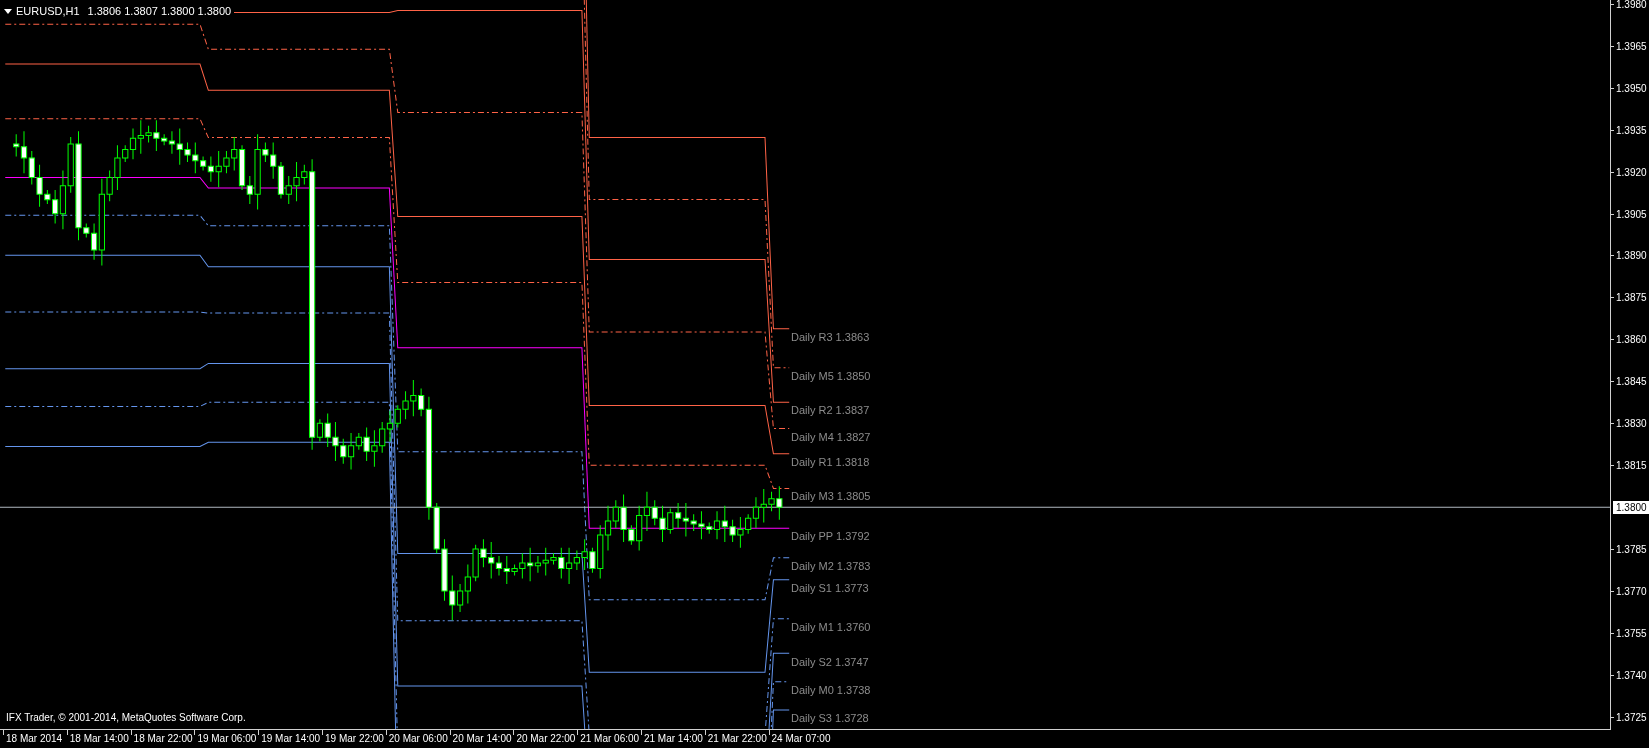 This screenshot has width=1649, height=748. What do you see at coordinates (418, 739) in the screenshot?
I see `time-axis-label: 20 Mar 06:00` at bounding box center [418, 739].